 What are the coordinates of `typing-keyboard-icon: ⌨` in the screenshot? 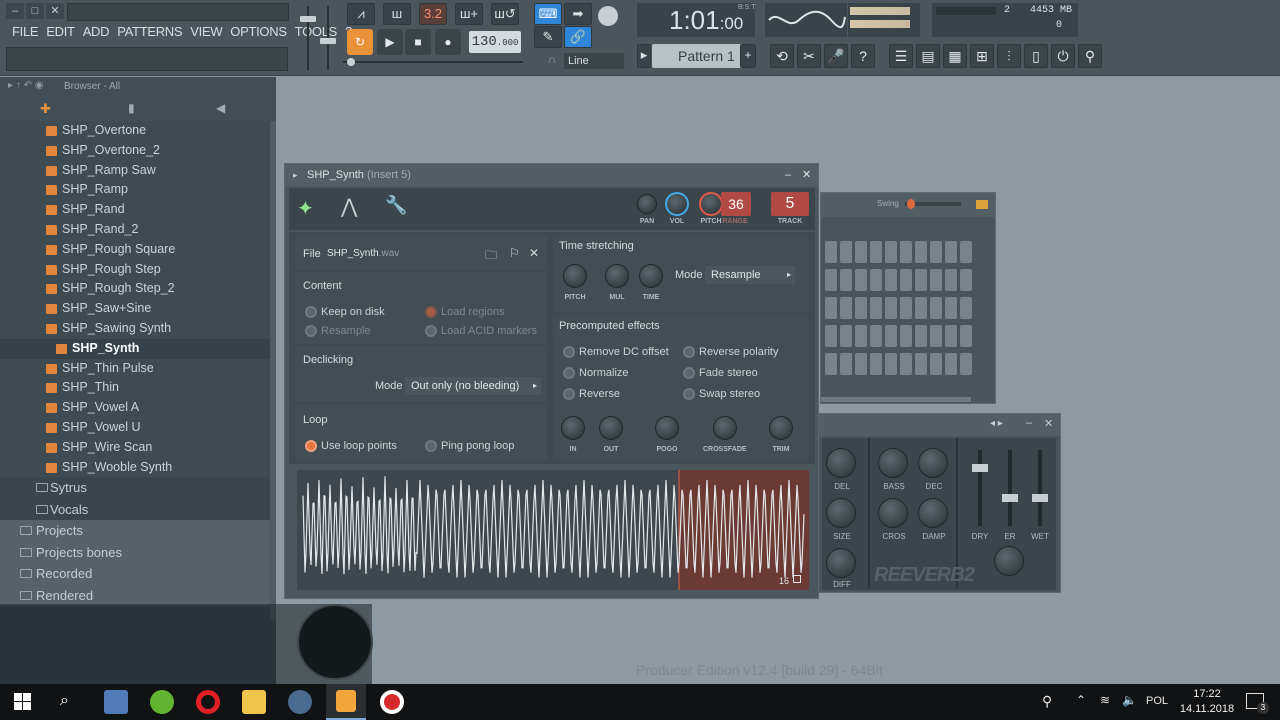 It's located at (548, 14).